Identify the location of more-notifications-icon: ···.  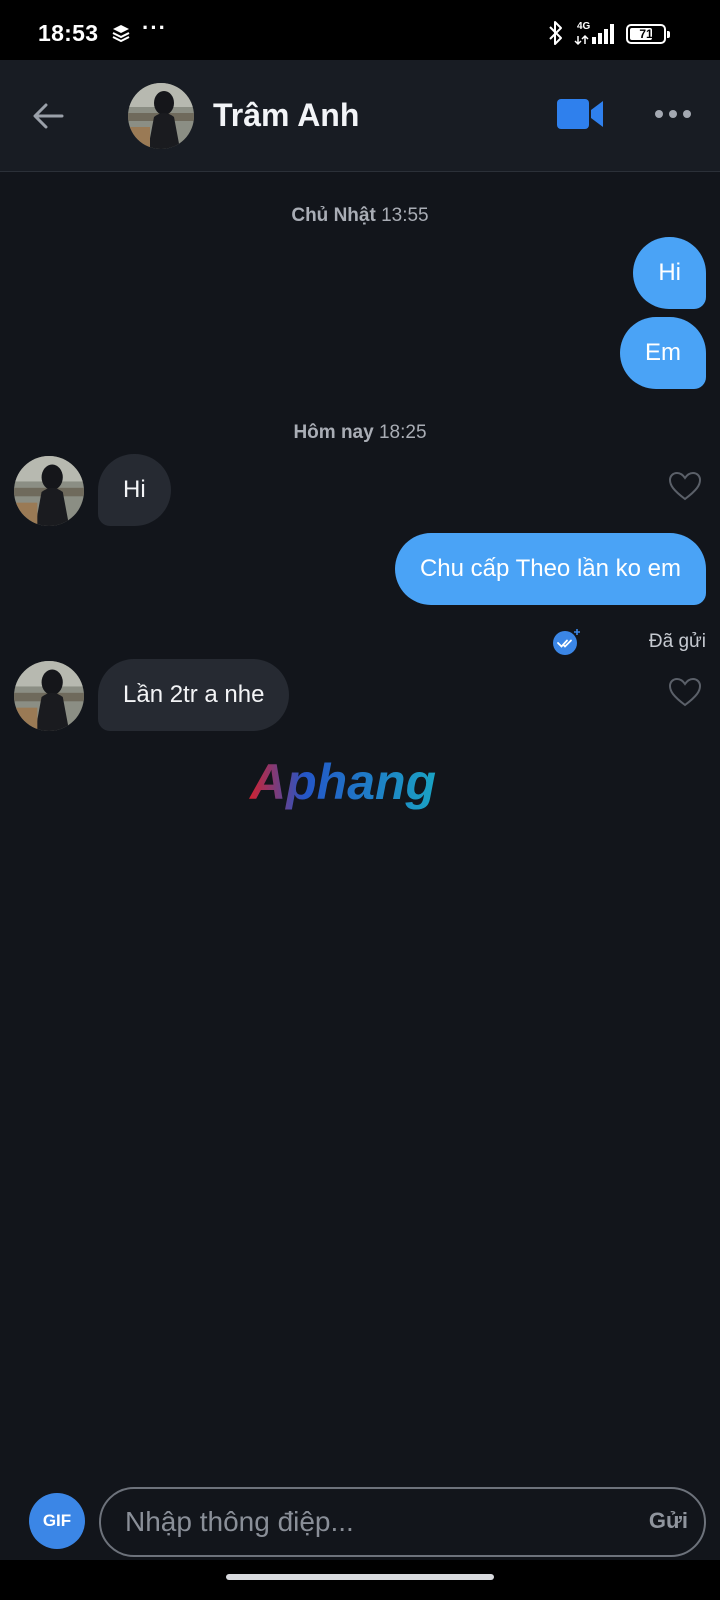
(154, 27).